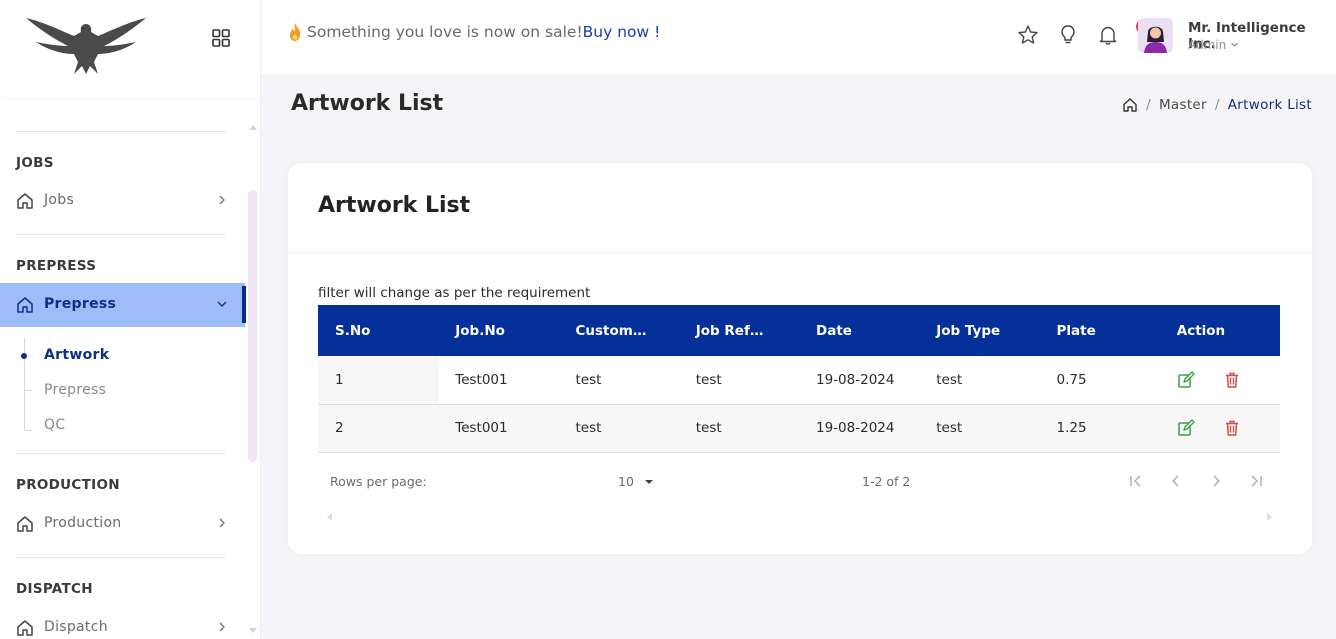  Describe the element at coordinates (54, 425) in the screenshot. I see `submenu-item-qc: QC` at that location.